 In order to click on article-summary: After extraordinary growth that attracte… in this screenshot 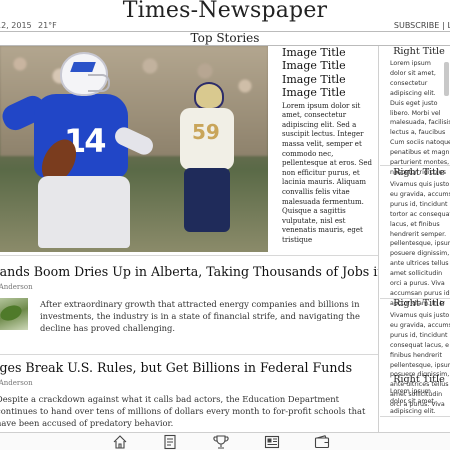, I will do `click(200, 316)`.